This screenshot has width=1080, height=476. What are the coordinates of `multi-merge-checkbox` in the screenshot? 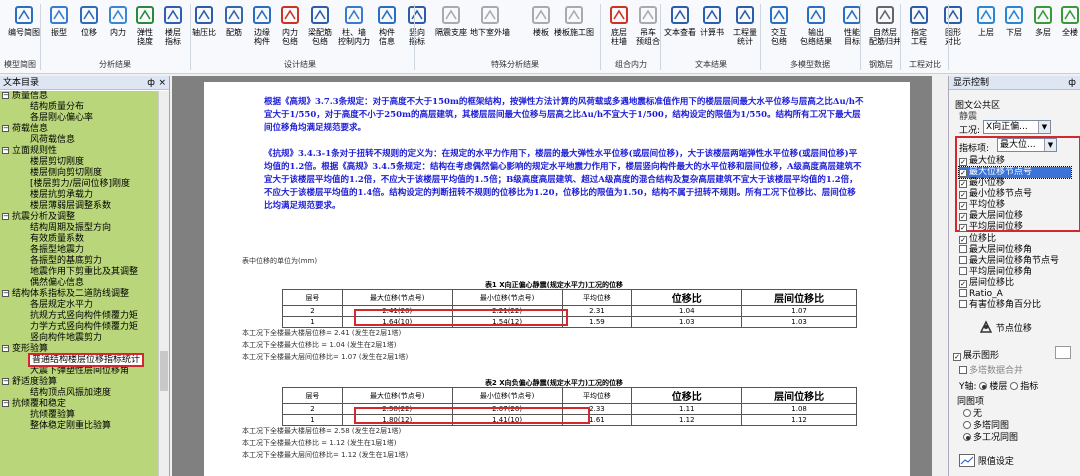 It's located at (963, 370).